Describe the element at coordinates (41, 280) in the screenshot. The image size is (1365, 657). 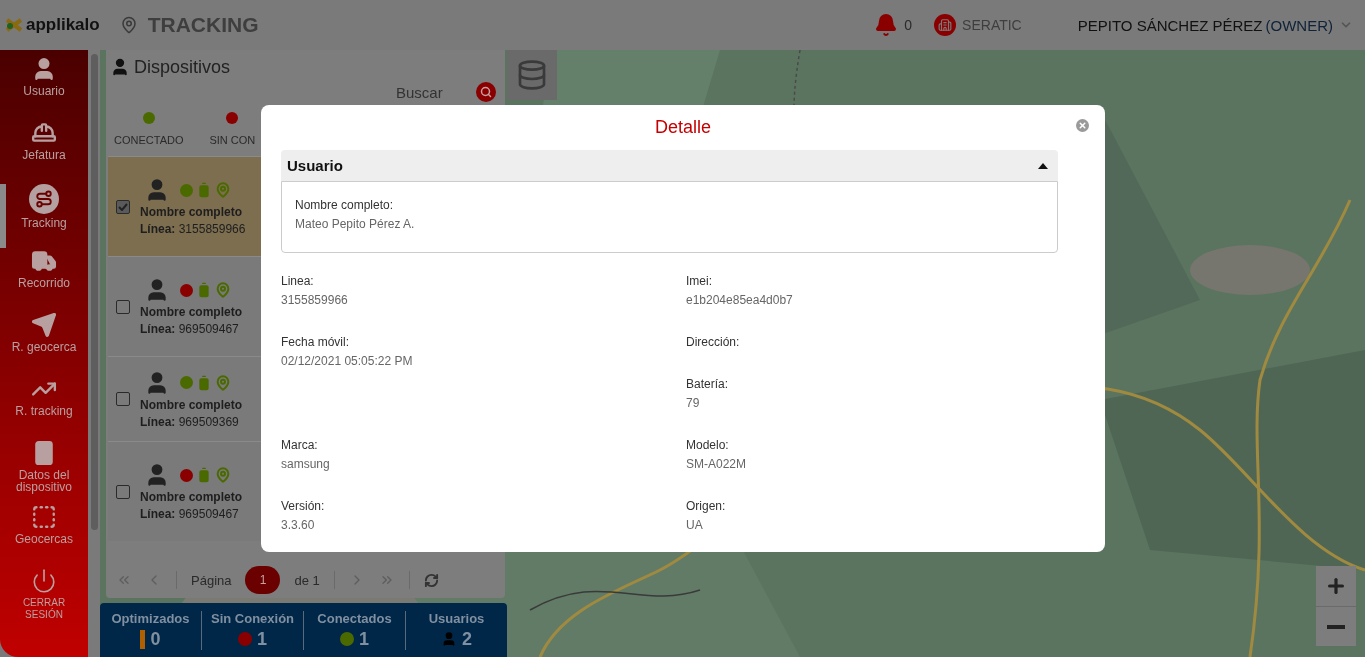
I see `sidebar-item: Recorrido` at that location.